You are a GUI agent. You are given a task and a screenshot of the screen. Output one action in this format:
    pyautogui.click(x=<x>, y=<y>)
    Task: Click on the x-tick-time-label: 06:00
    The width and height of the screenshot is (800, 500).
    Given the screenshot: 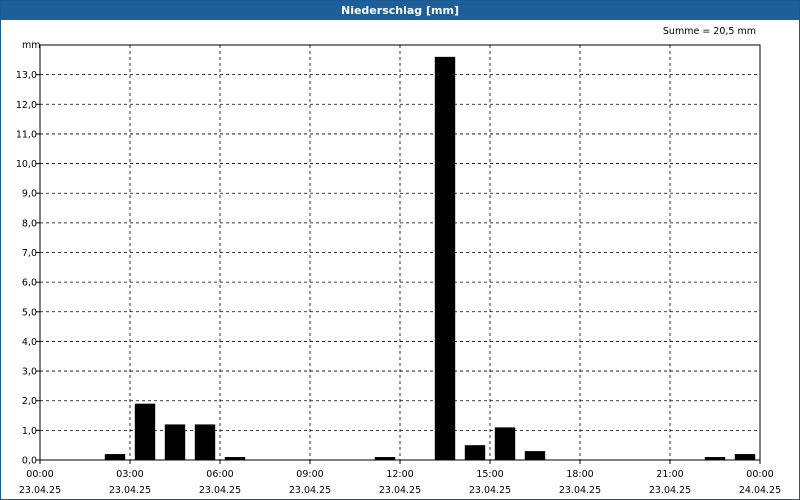 What is the action you would take?
    pyautogui.click(x=219, y=474)
    